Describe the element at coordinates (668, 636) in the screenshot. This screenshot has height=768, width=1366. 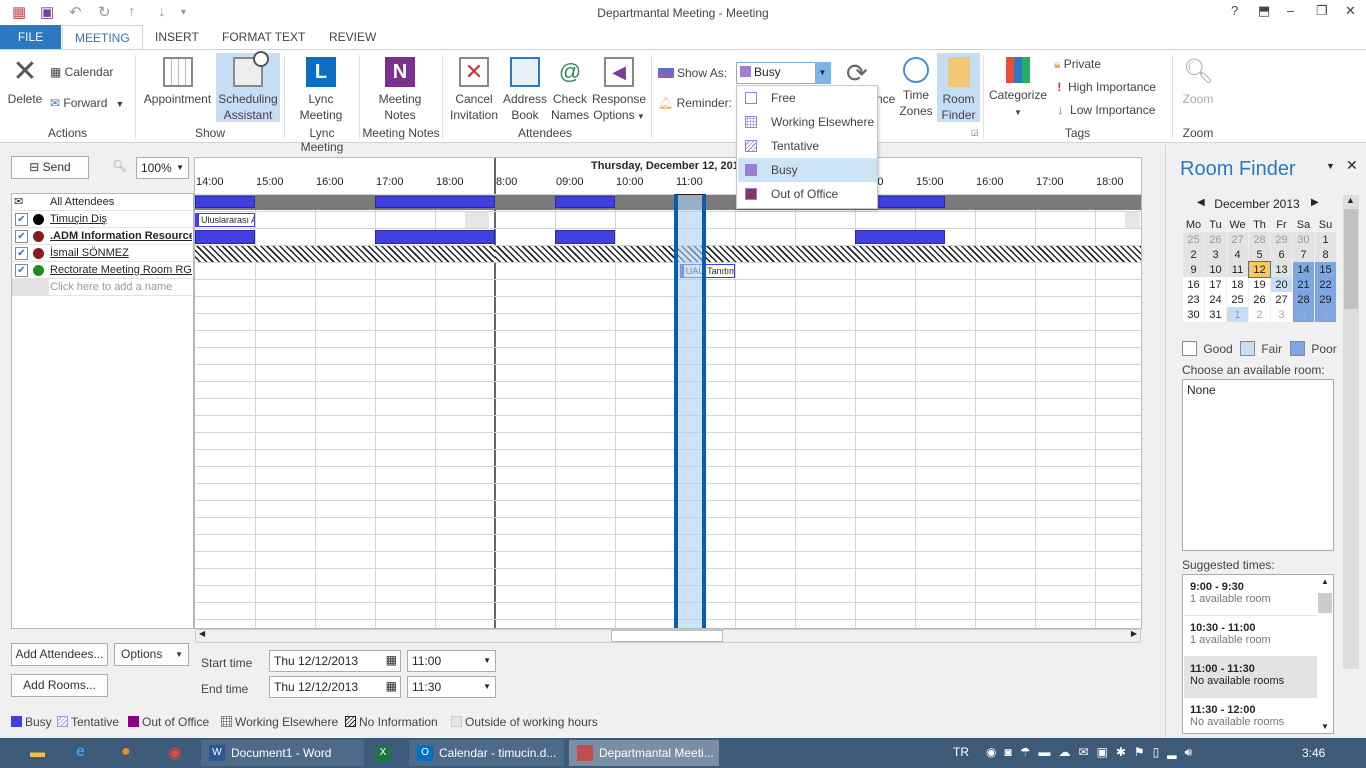
I see `horizontal-scrollbar: ◀ ▶` at that location.